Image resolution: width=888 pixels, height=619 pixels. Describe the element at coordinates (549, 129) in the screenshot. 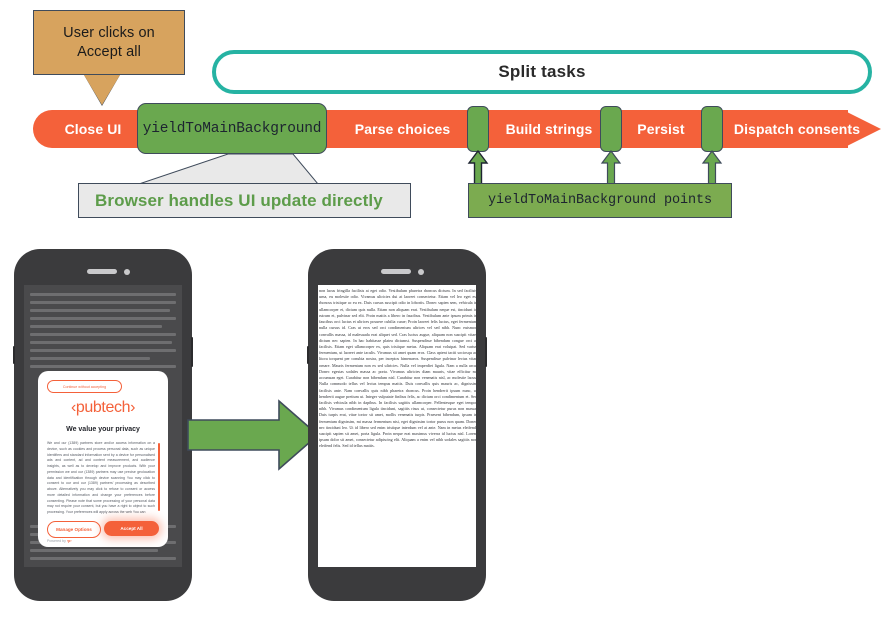

I see `segment-build-strings: Build strings` at that location.